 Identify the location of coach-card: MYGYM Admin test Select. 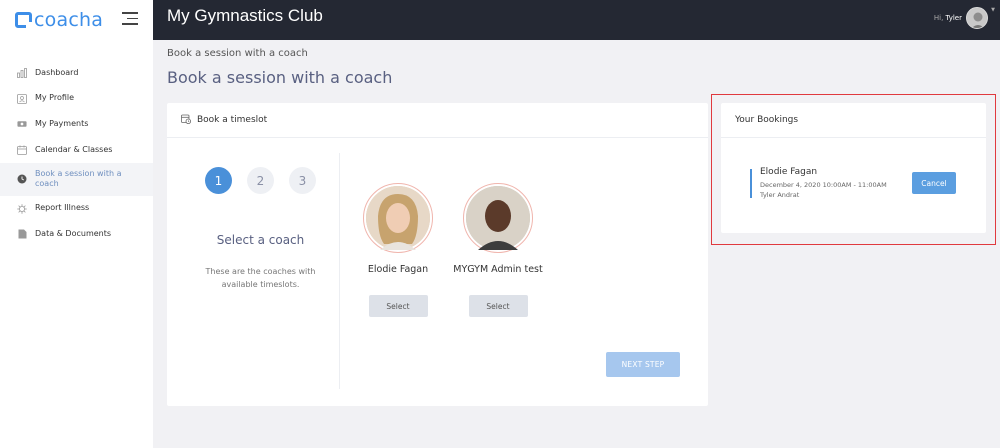
(498, 250).